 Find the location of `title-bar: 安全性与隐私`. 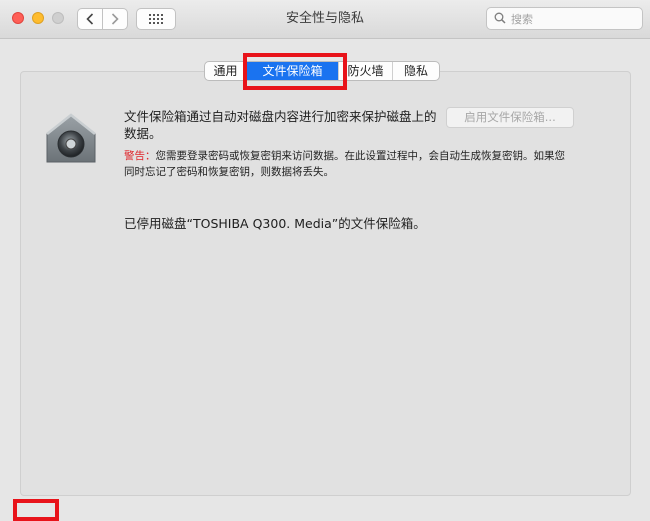

title-bar: 安全性与隐私 is located at coordinates (325, 19).